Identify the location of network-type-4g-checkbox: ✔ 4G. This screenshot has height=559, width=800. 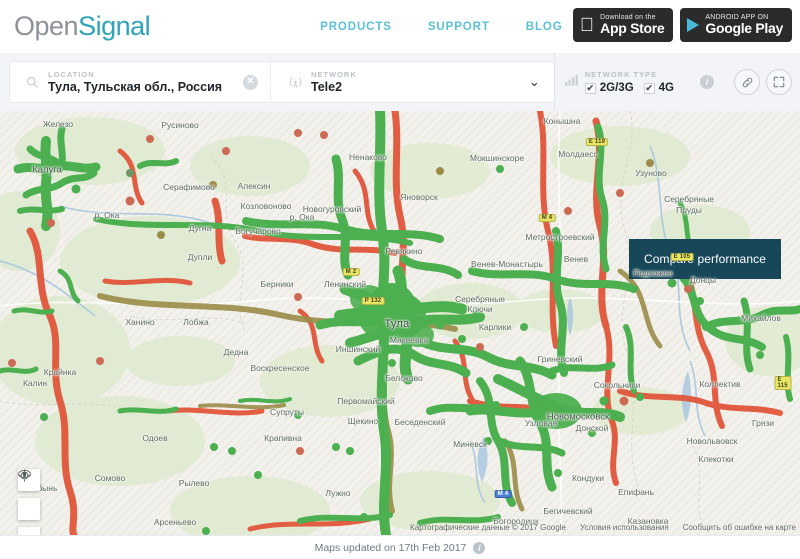
(658, 88).